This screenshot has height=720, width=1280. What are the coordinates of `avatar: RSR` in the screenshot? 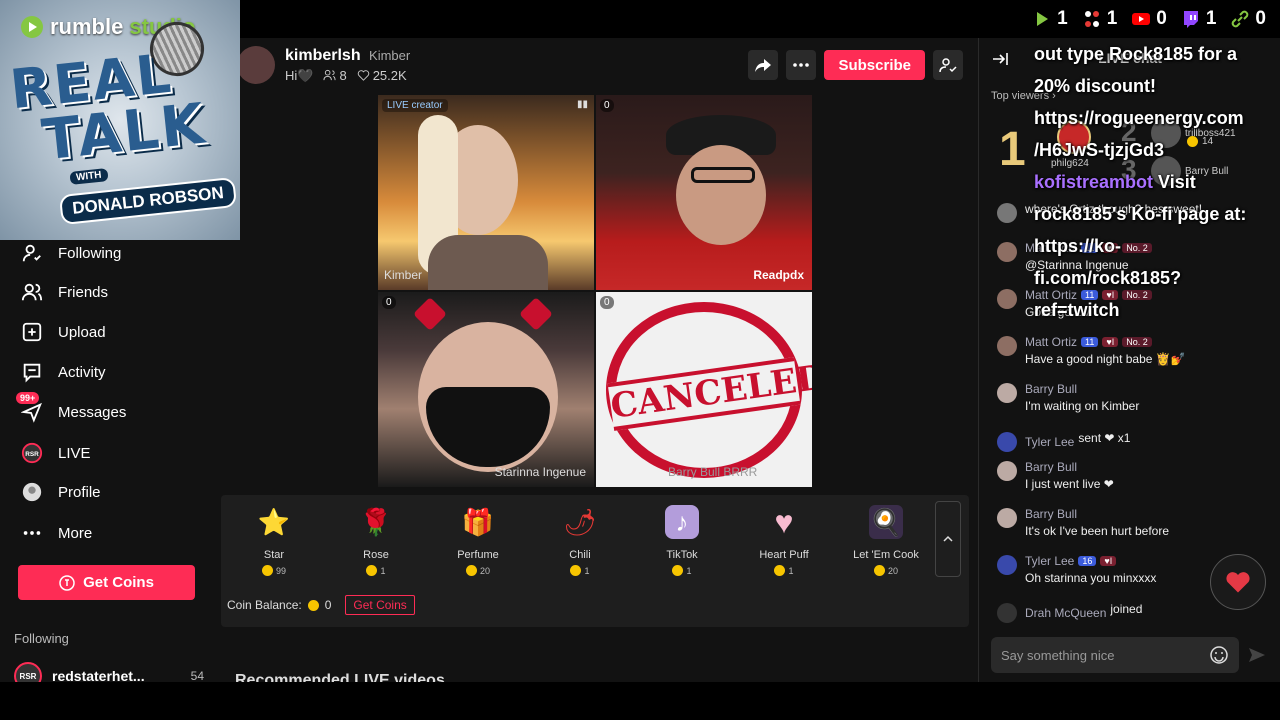 It's located at (28, 672).